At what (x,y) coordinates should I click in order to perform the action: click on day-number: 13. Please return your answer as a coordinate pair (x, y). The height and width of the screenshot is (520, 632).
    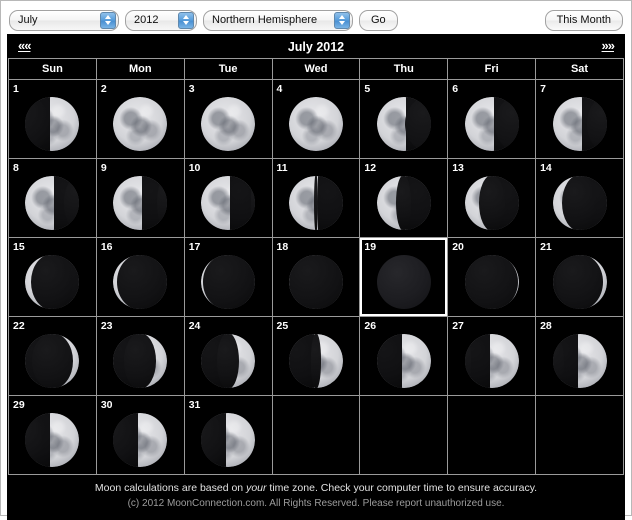
    Looking at the image, I should click on (458, 168).